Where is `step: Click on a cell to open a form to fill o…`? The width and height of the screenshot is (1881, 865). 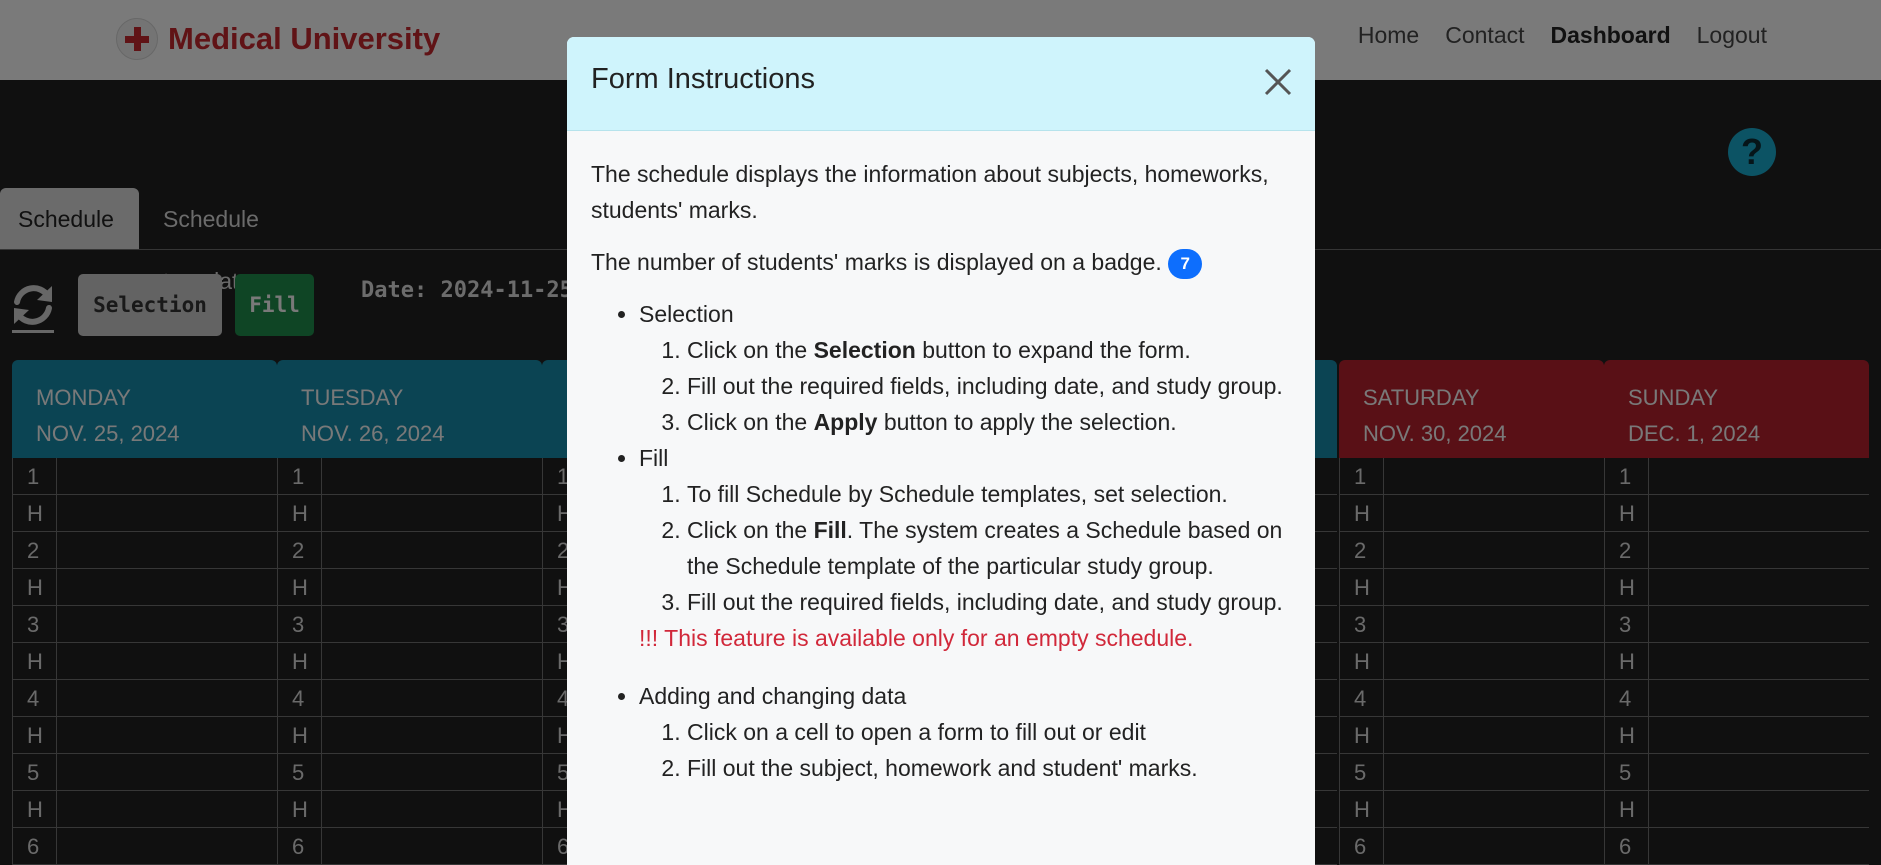 step: Click on a cell to open a form to fill o… is located at coordinates (991, 732).